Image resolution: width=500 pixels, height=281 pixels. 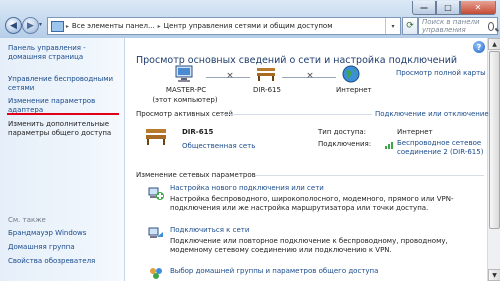 I want to click on full-map-link: Просмотр полной карты, so click(x=441, y=73).